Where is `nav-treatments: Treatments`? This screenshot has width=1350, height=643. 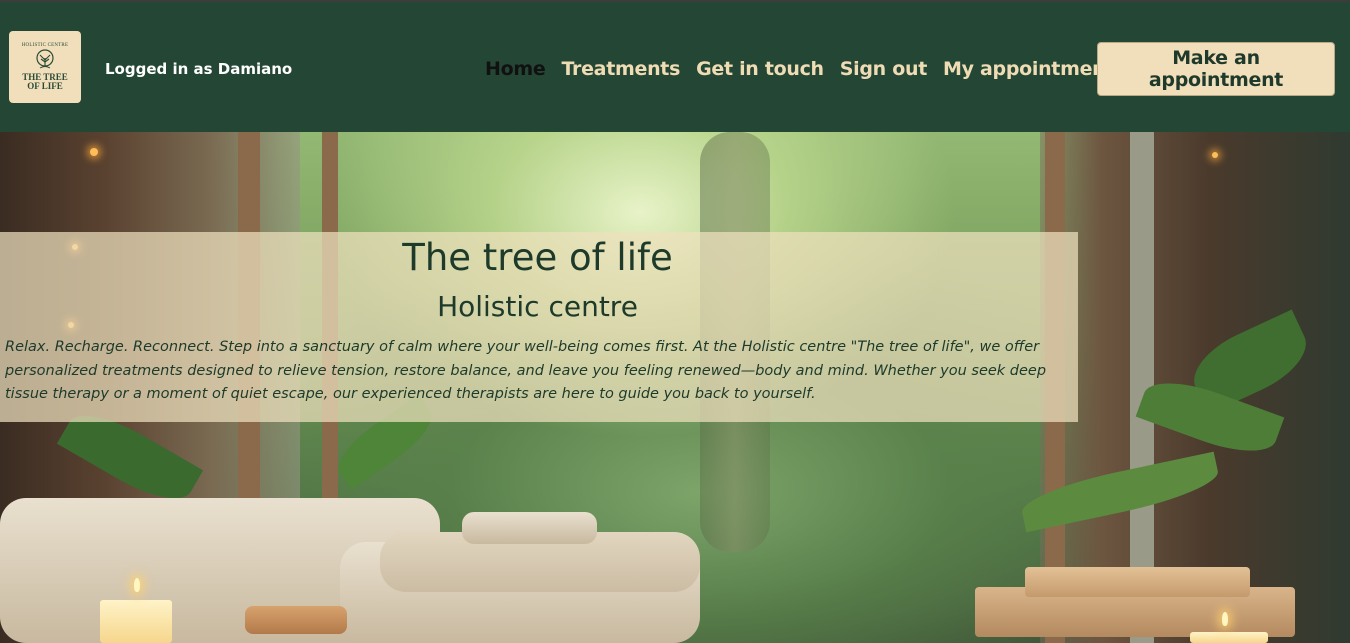
nav-treatments: Treatments is located at coordinates (620, 69).